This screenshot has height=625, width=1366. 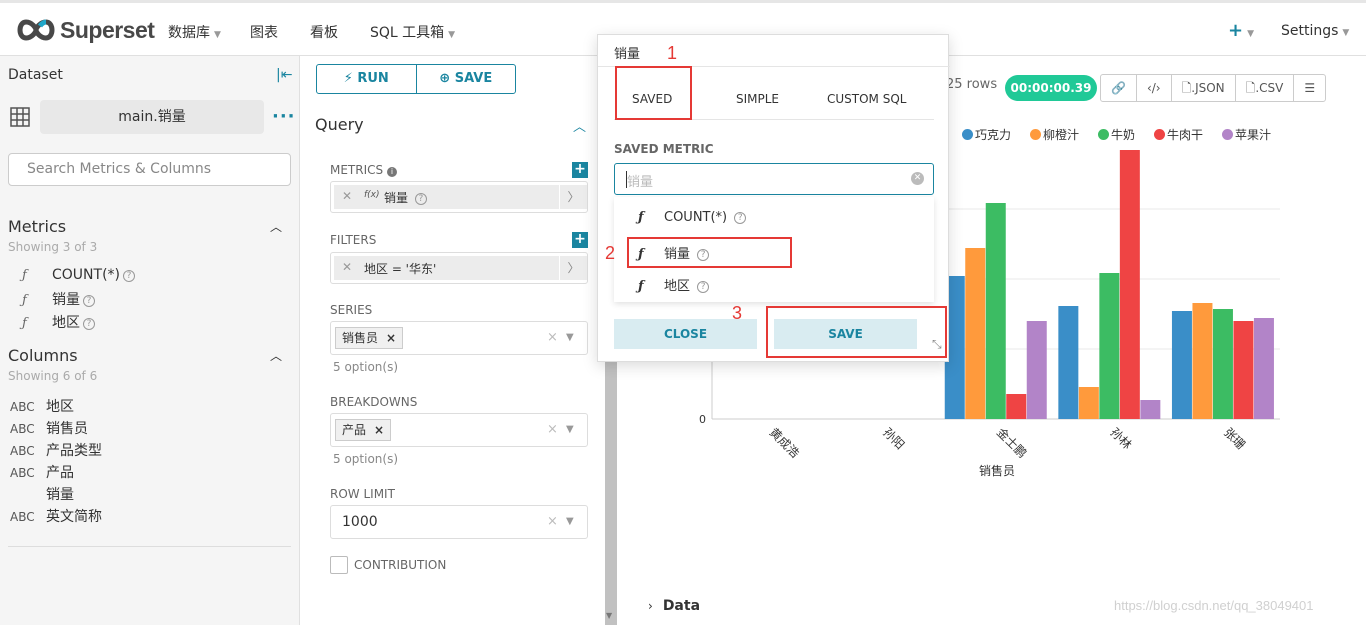 What do you see at coordinates (1116, 134) in the screenshot?
I see `legend-item: 牛奶` at bounding box center [1116, 134].